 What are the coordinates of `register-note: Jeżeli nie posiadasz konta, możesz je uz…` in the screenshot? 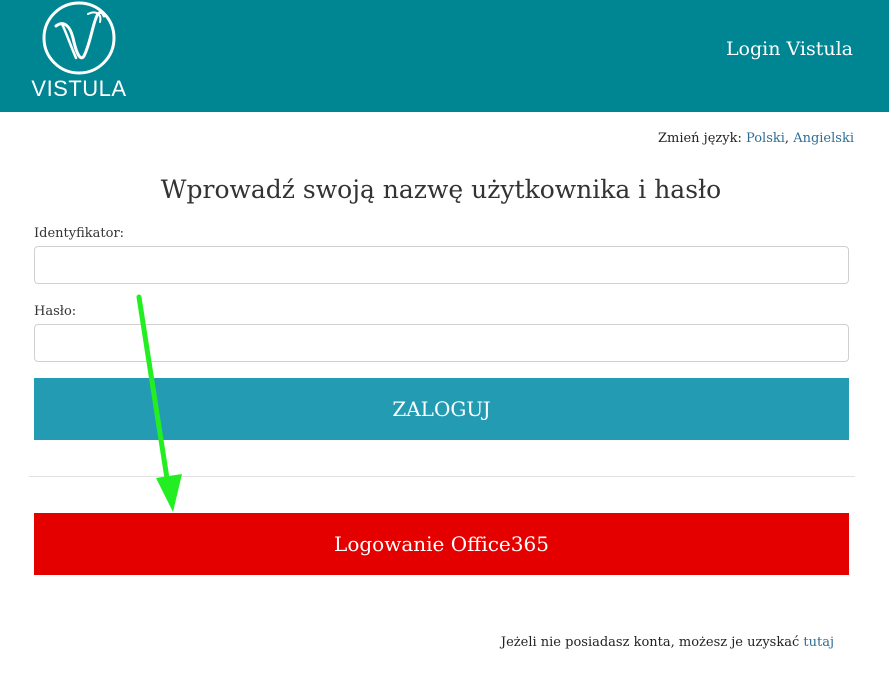 It's located at (667, 642).